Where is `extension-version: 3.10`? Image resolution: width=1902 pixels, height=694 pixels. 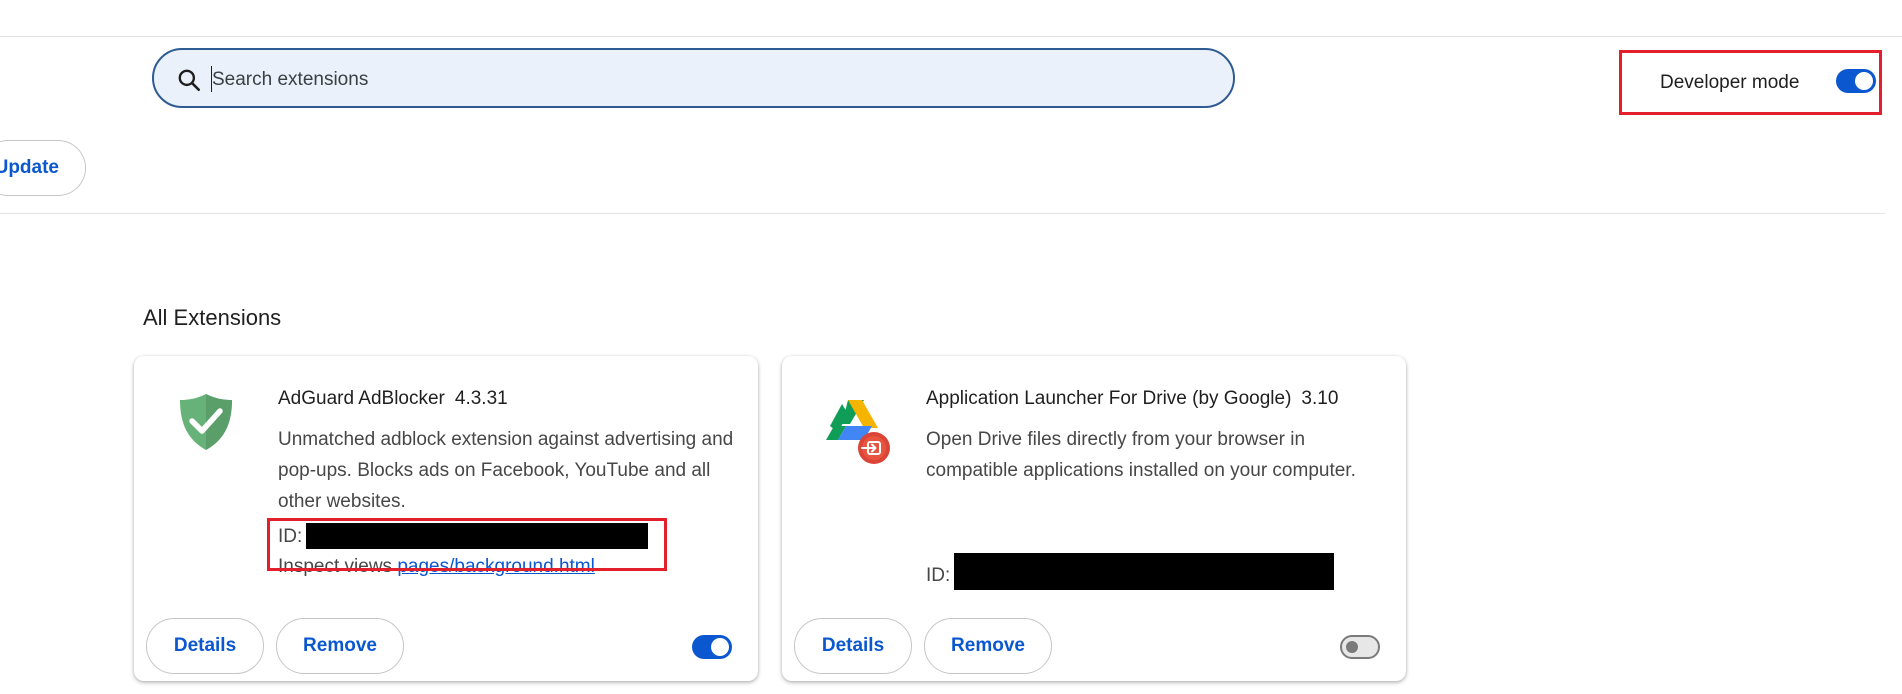 extension-version: 3.10 is located at coordinates (1320, 398).